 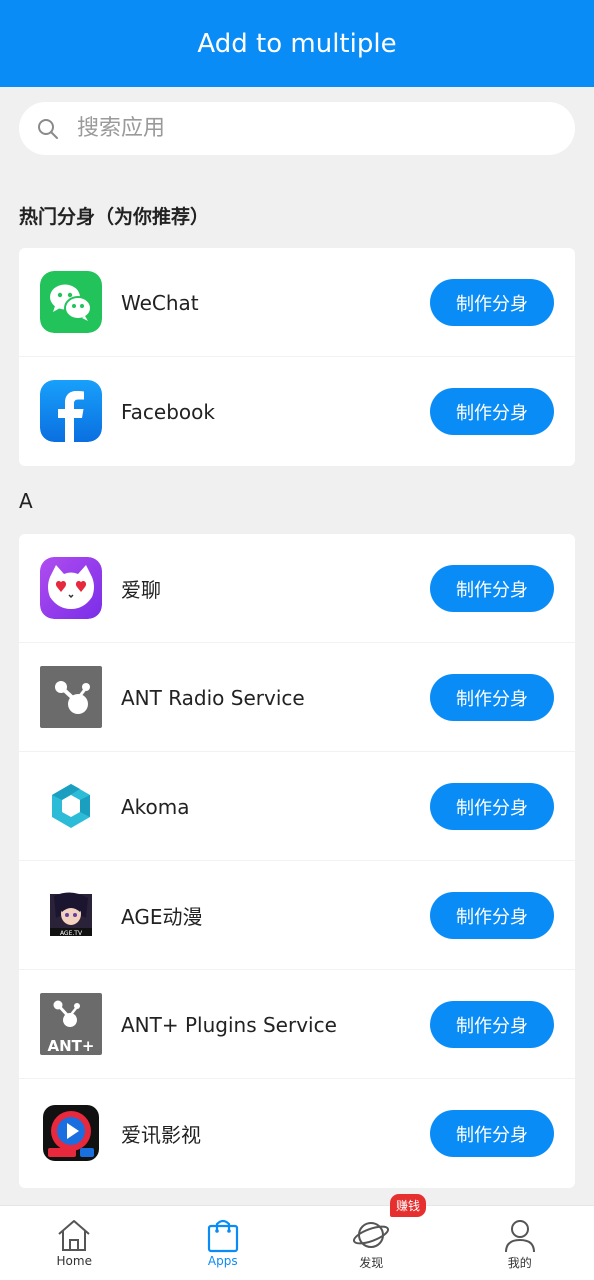 What do you see at coordinates (114, 217) in the screenshot?
I see `hot-section-title: 热门分身（为你推荐）` at bounding box center [114, 217].